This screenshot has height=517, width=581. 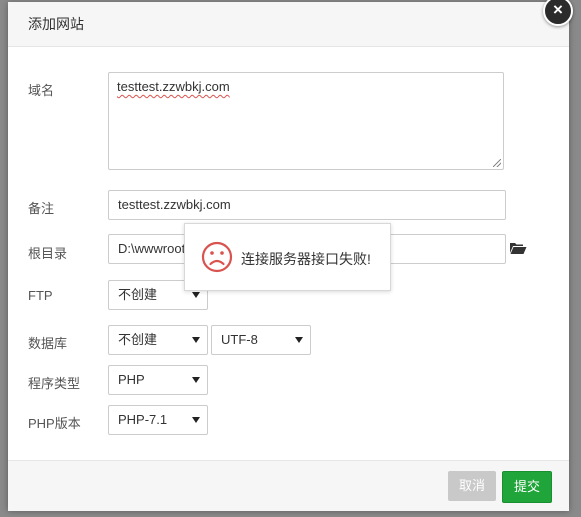 I want to click on database-select-value: 不创建, so click(x=138, y=339).